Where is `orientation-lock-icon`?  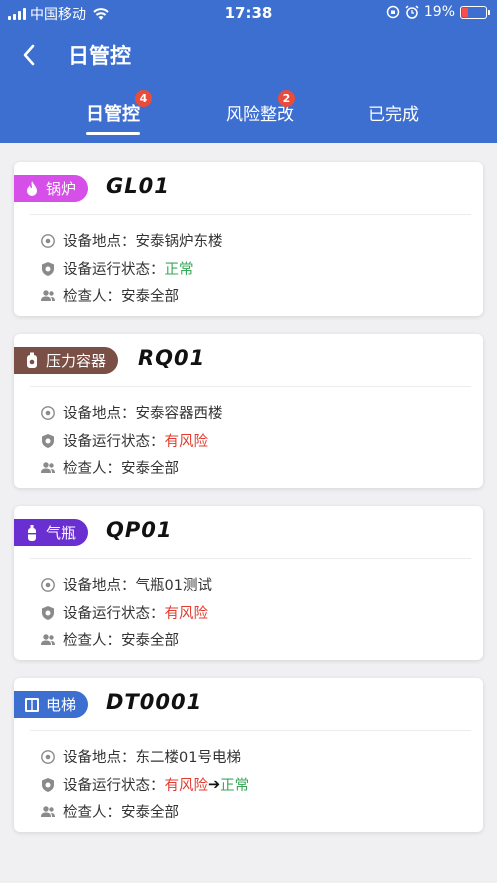
orientation-lock-icon is located at coordinates (393, 12).